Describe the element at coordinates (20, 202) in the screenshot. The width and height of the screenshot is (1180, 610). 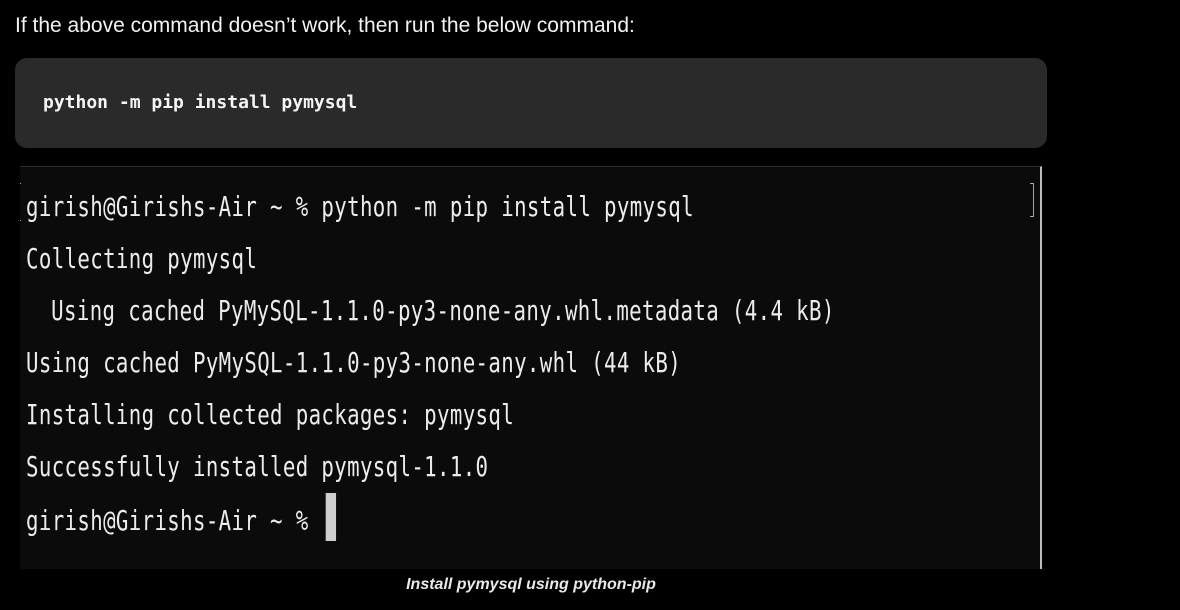
I see `terminal-bracket-left` at that location.